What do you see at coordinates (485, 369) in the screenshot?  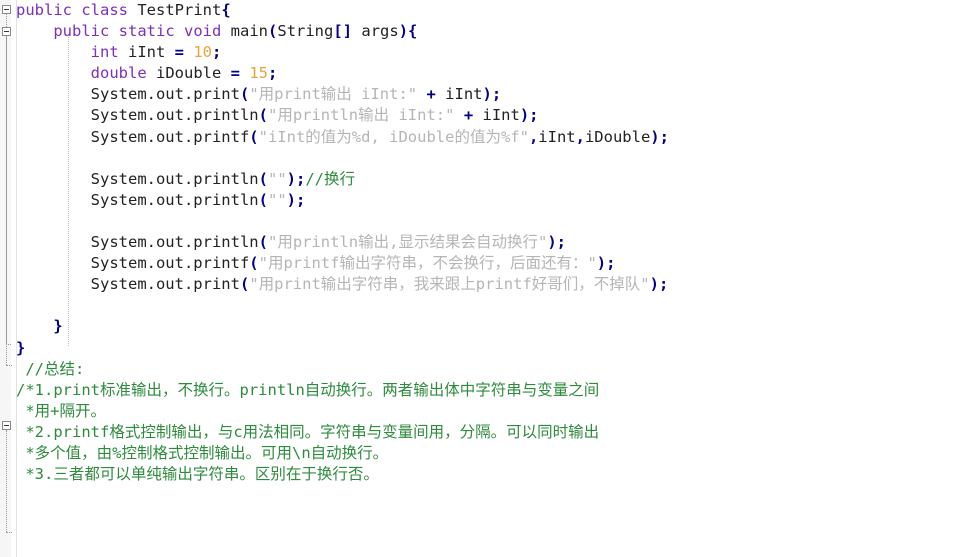 I see `code-line: //总结:` at bounding box center [485, 369].